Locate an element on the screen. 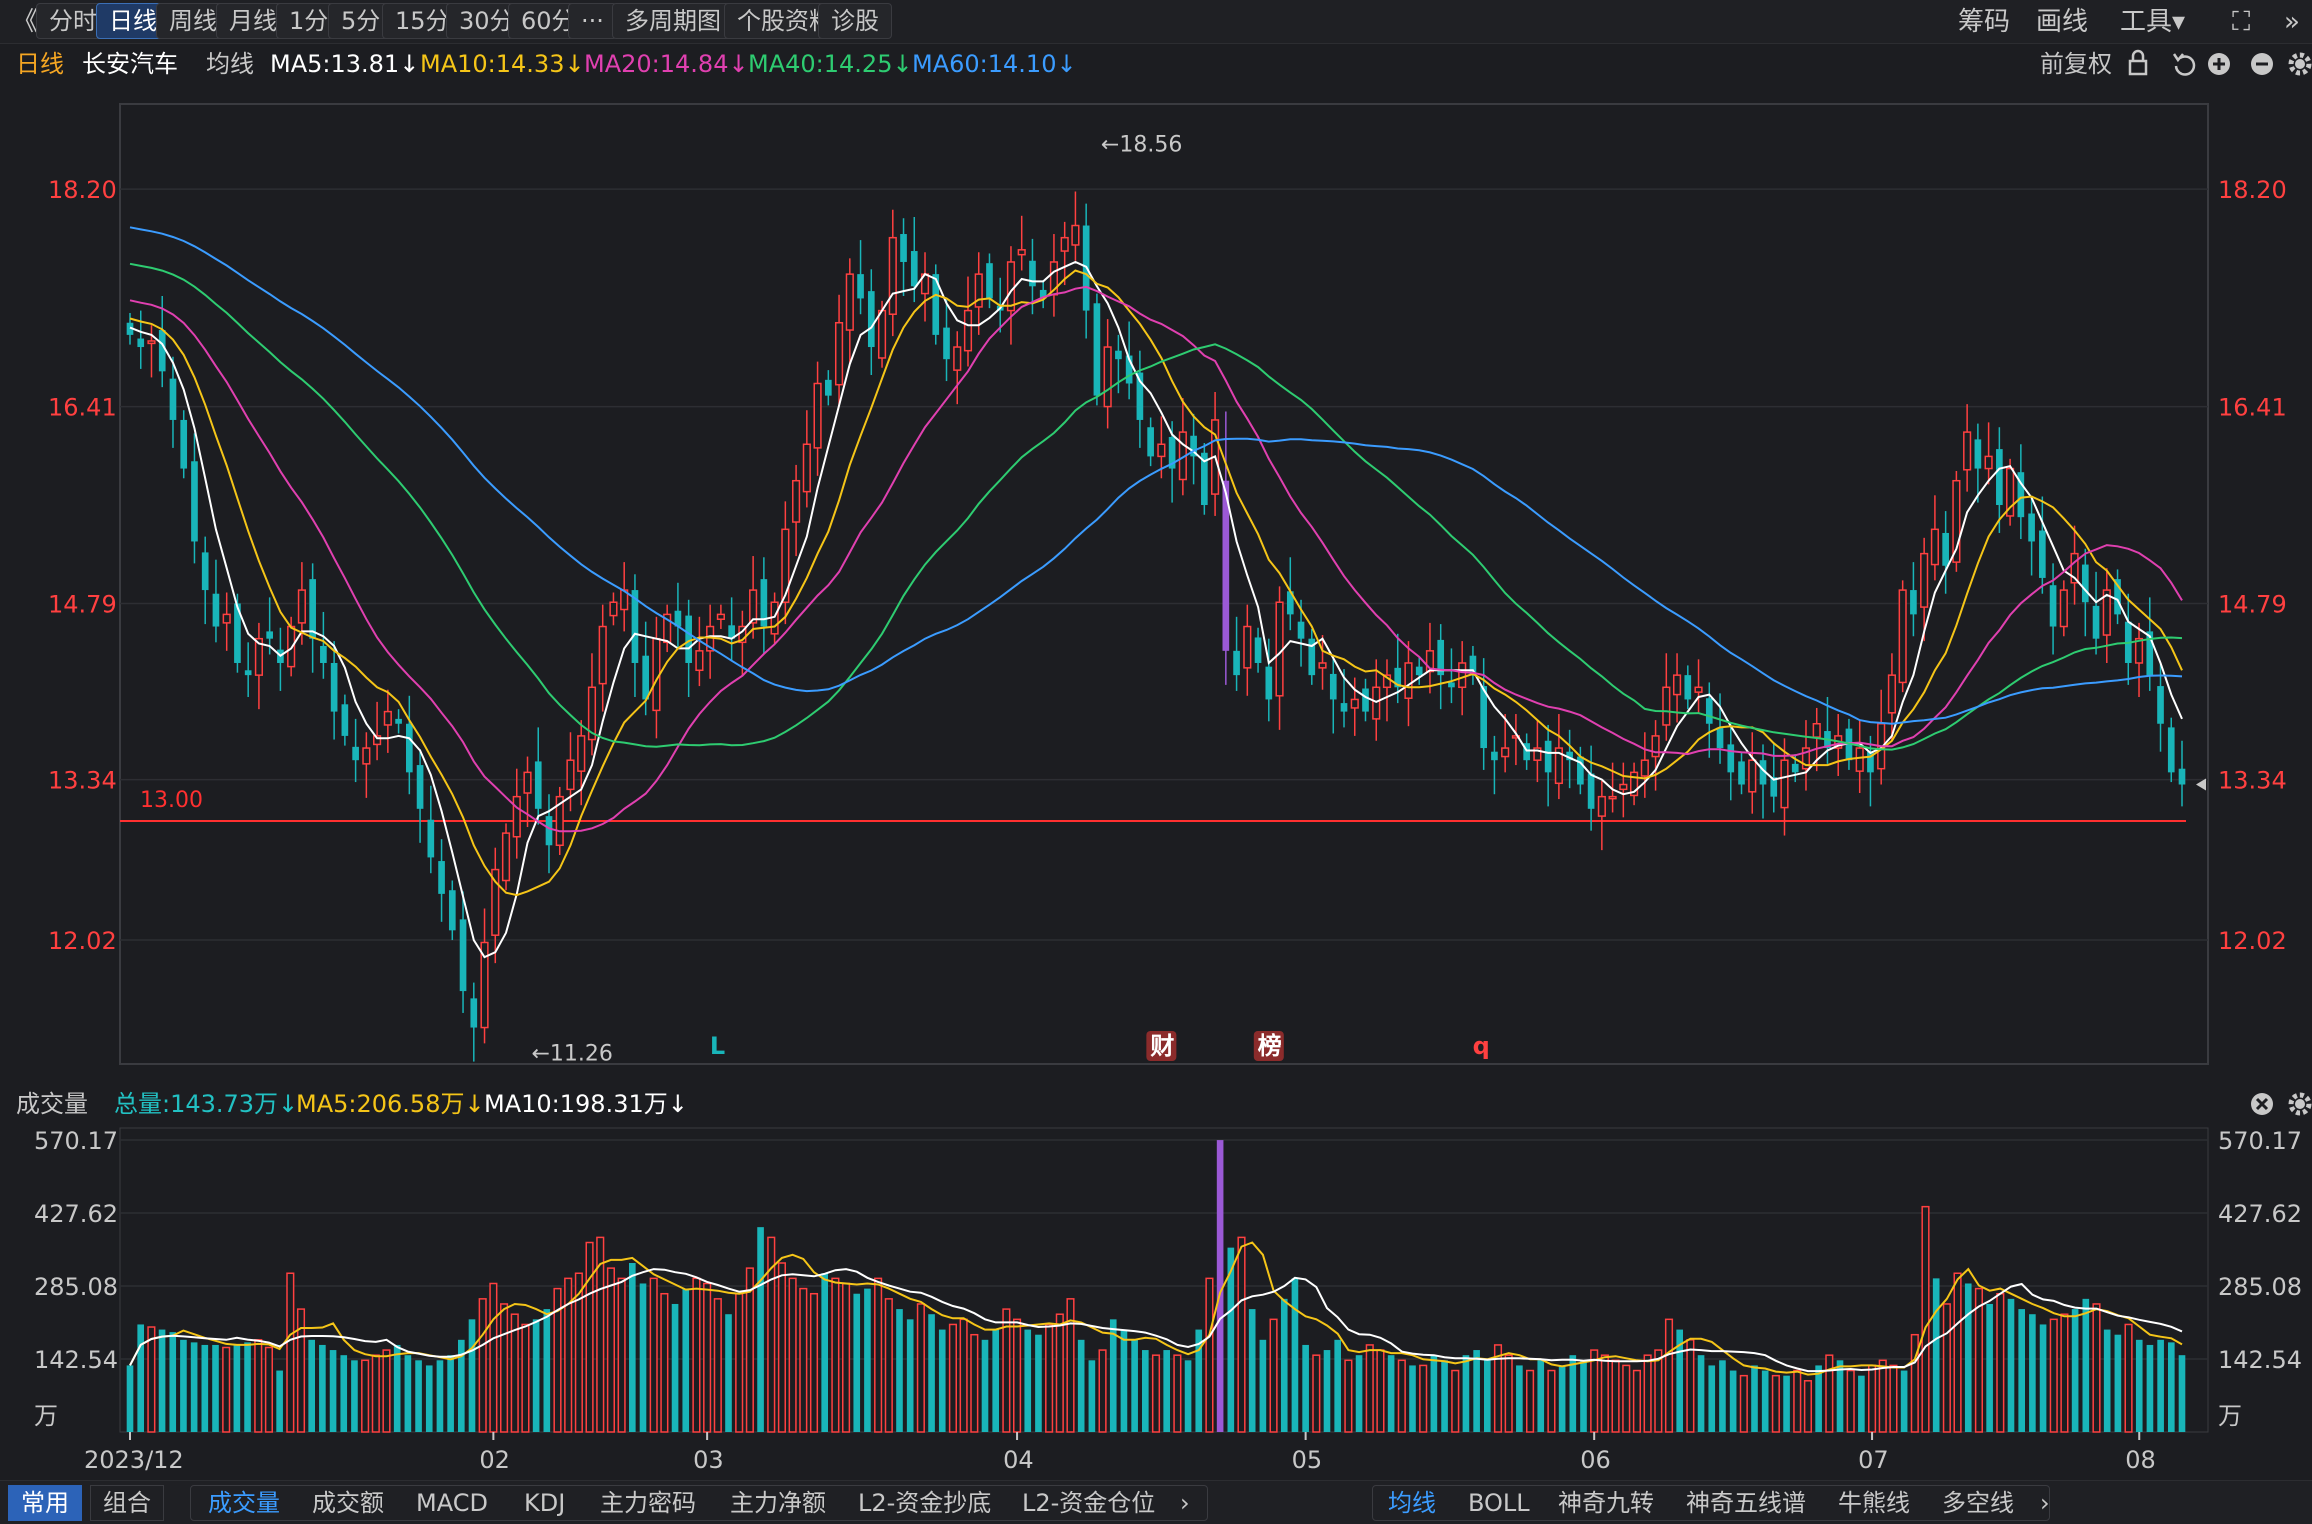 This screenshot has height=1524, width=2312. ma-legend-item-2: MA20:14.84↓ is located at coordinates (666, 64).